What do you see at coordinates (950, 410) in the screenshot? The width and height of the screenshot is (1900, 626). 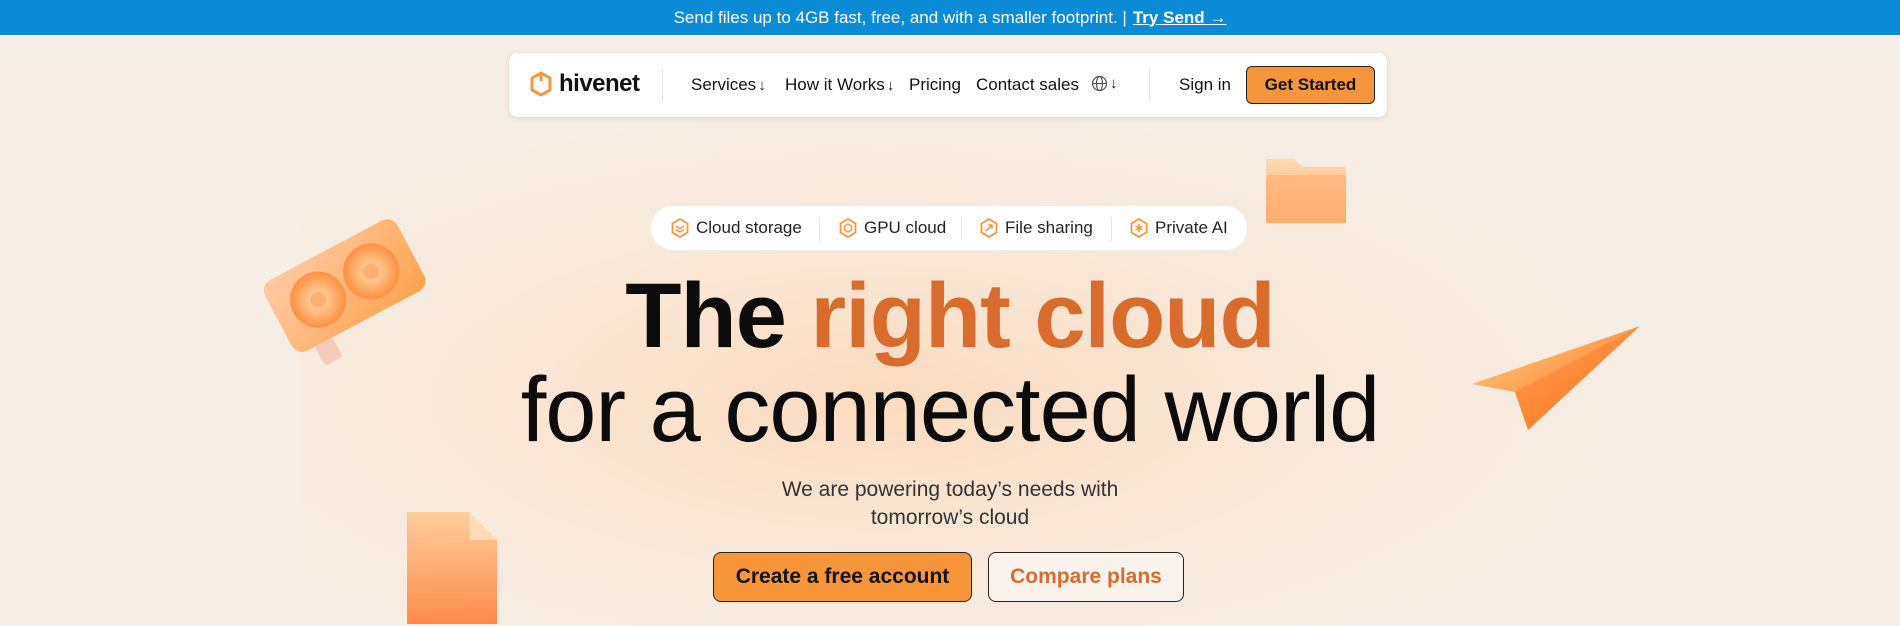 I see `hero-headline-line-2: for a connected world` at bounding box center [950, 410].